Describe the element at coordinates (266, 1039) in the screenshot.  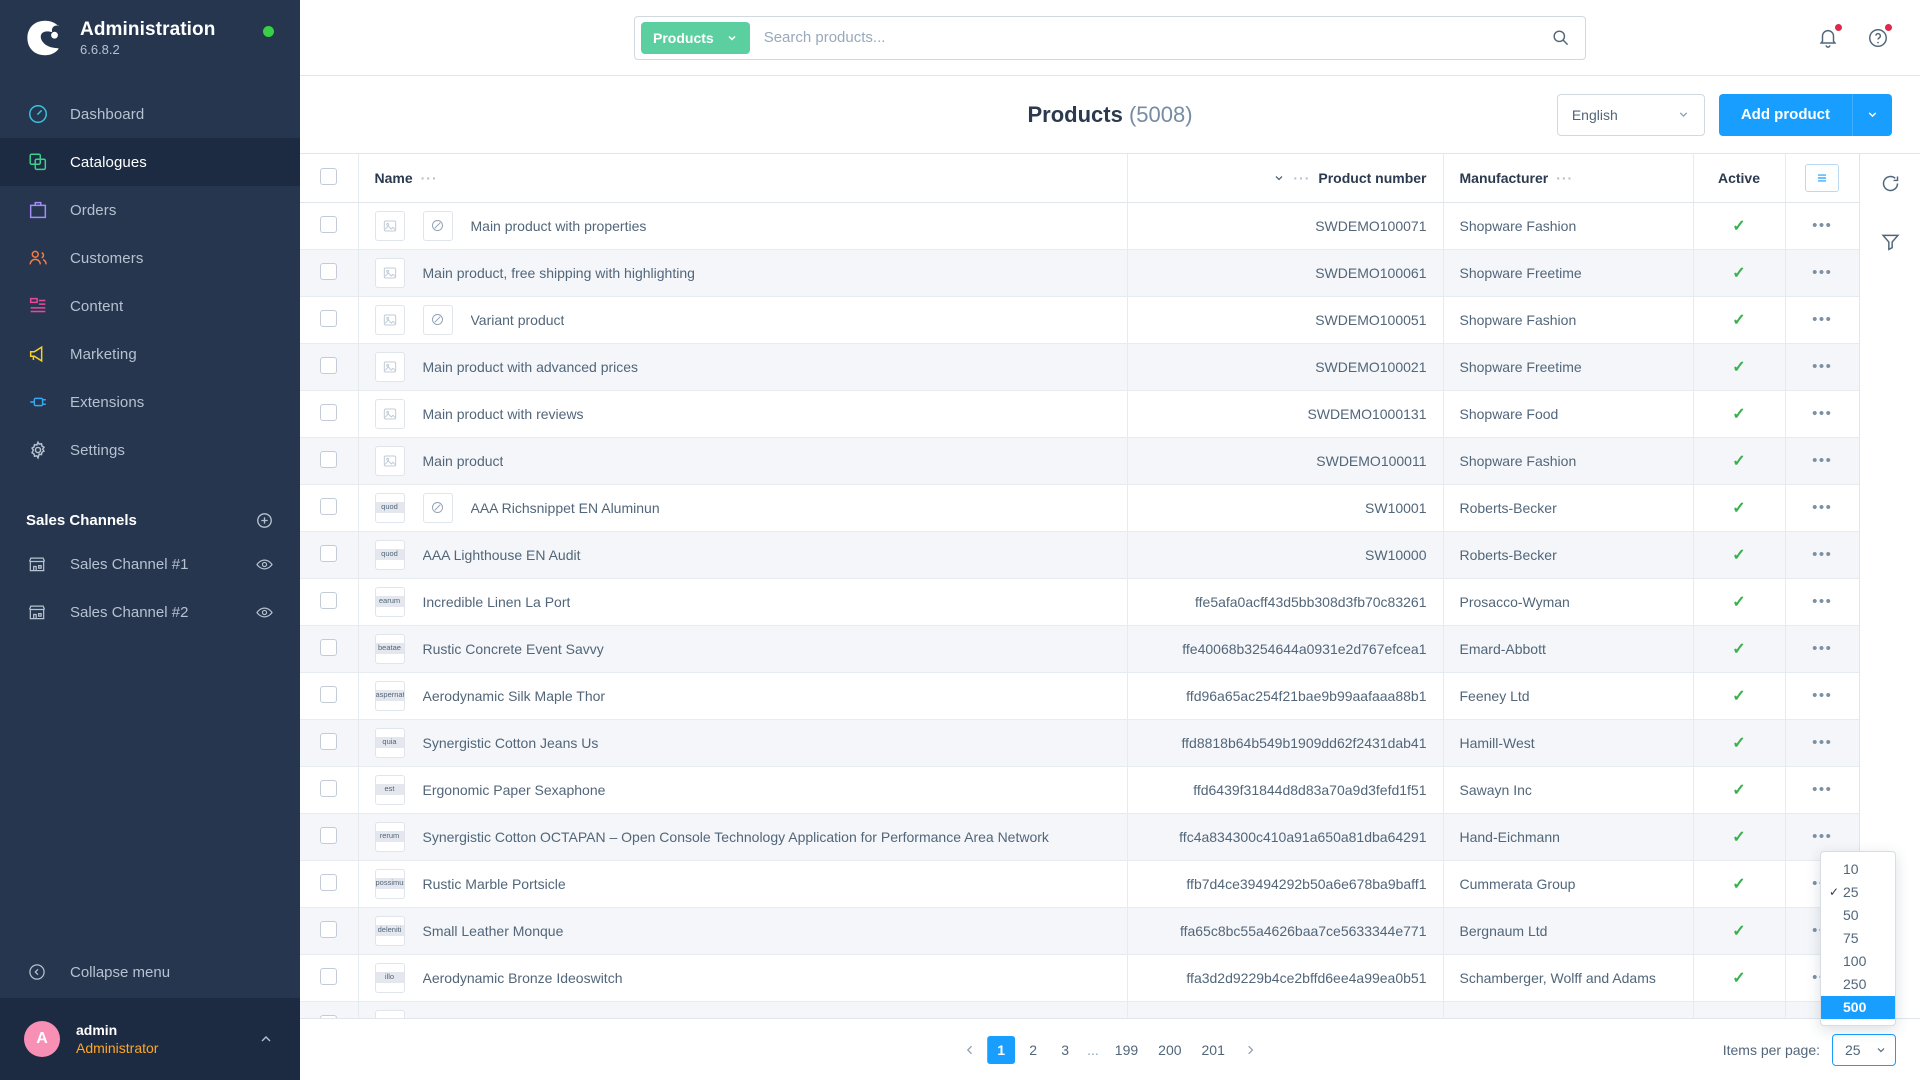
I see `chevron-up-icon` at that location.